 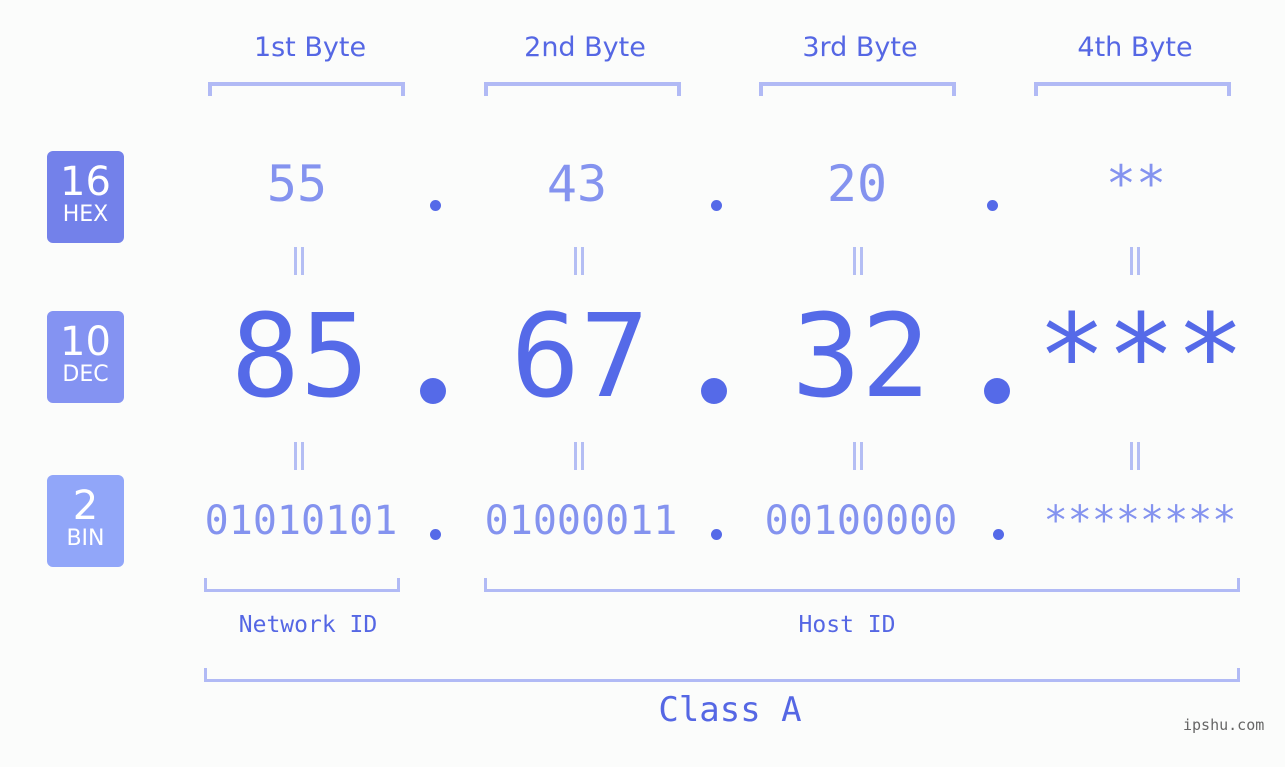 I want to click on hex-byte-4: **, so click(x=1136, y=184).